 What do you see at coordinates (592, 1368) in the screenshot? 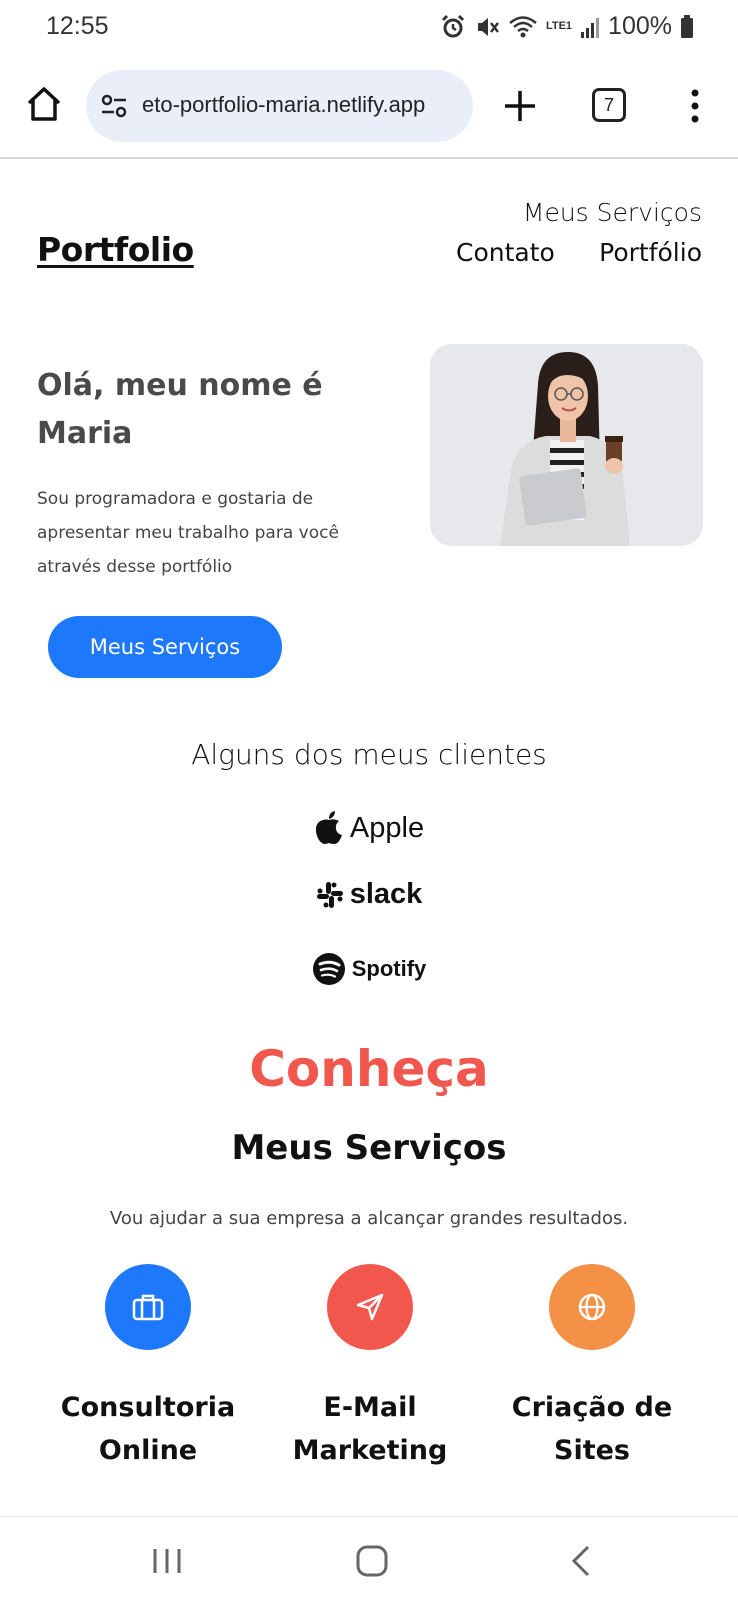
I see `service-card-websites: Criação de Sites` at bounding box center [592, 1368].